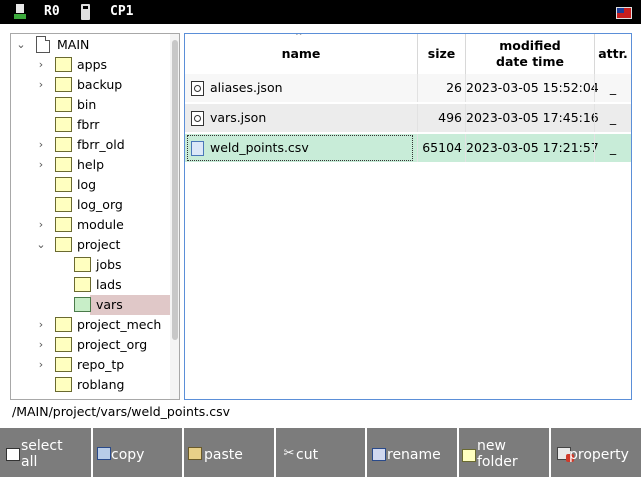  Describe the element at coordinates (596, 452) in the screenshot. I see `property-button: property` at that location.